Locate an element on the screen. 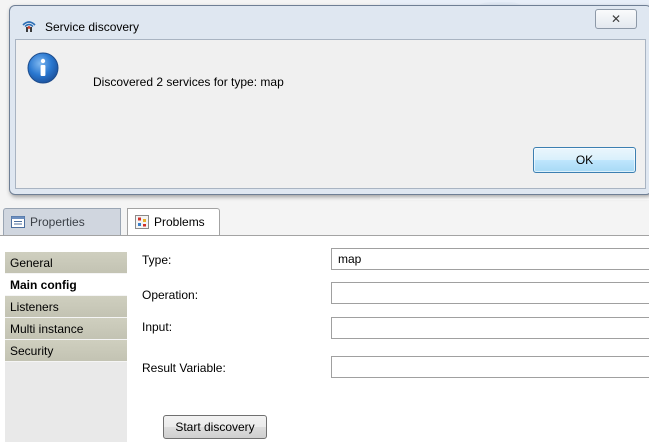  close-icon: ✕ is located at coordinates (616, 19).